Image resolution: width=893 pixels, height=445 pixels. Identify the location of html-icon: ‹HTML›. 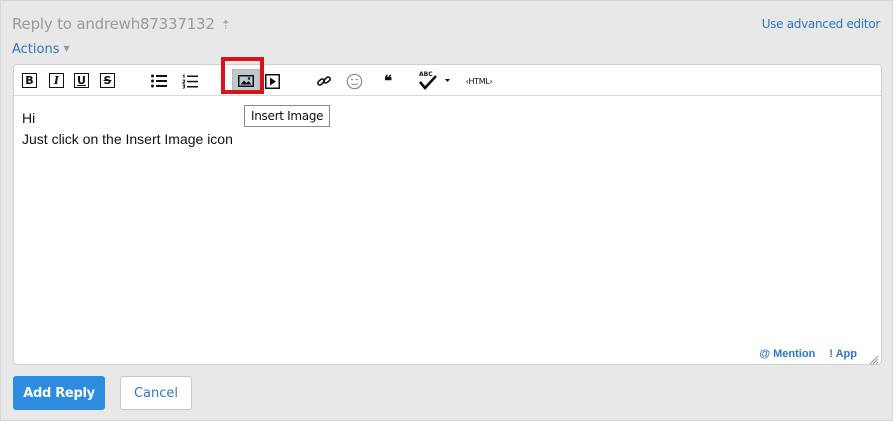
(479, 81).